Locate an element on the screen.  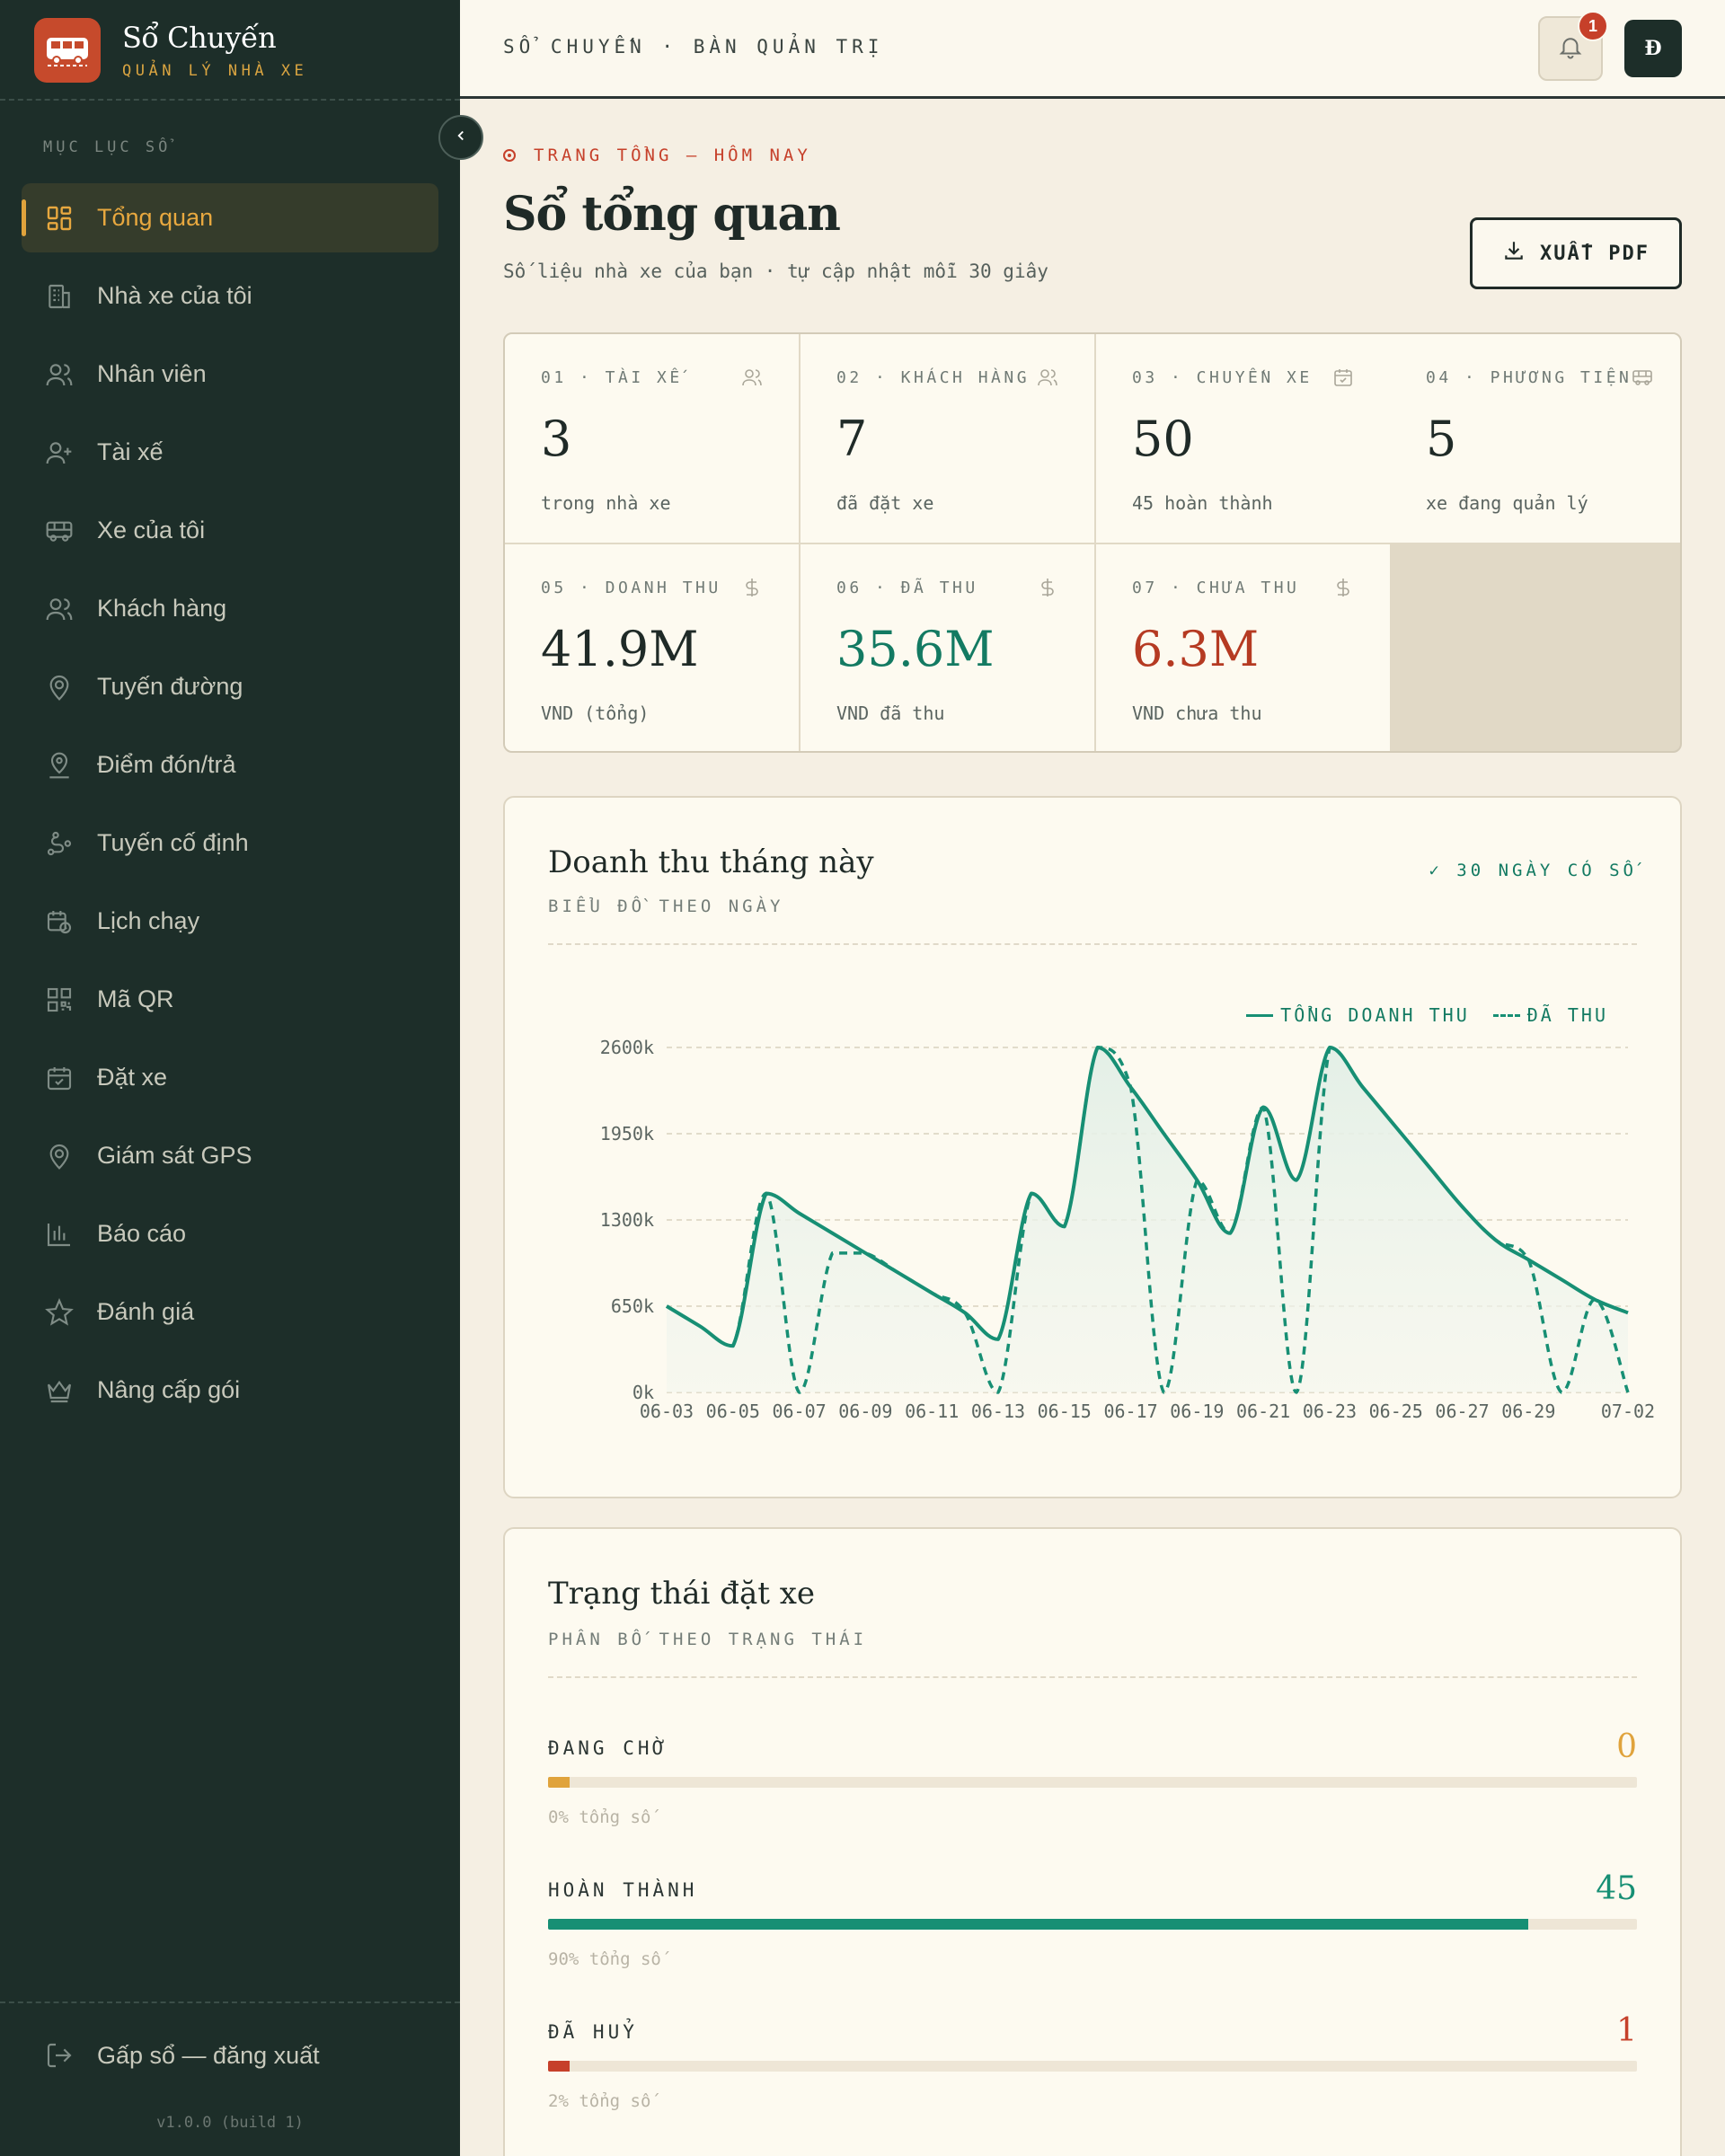
sidebar-item-diem-don-tra: Điểm đón/trả is located at coordinates (230, 765).